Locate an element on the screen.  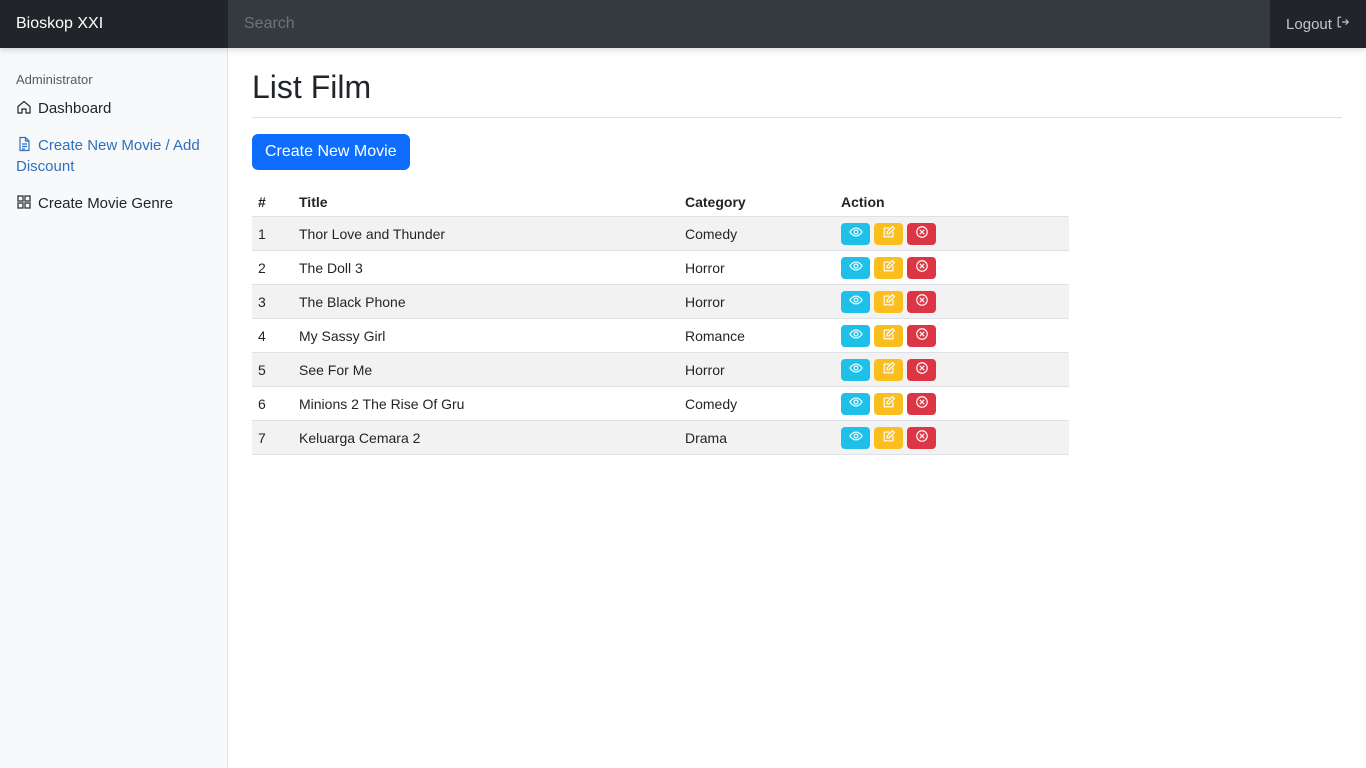
row-number: 6 is located at coordinates (272, 403).